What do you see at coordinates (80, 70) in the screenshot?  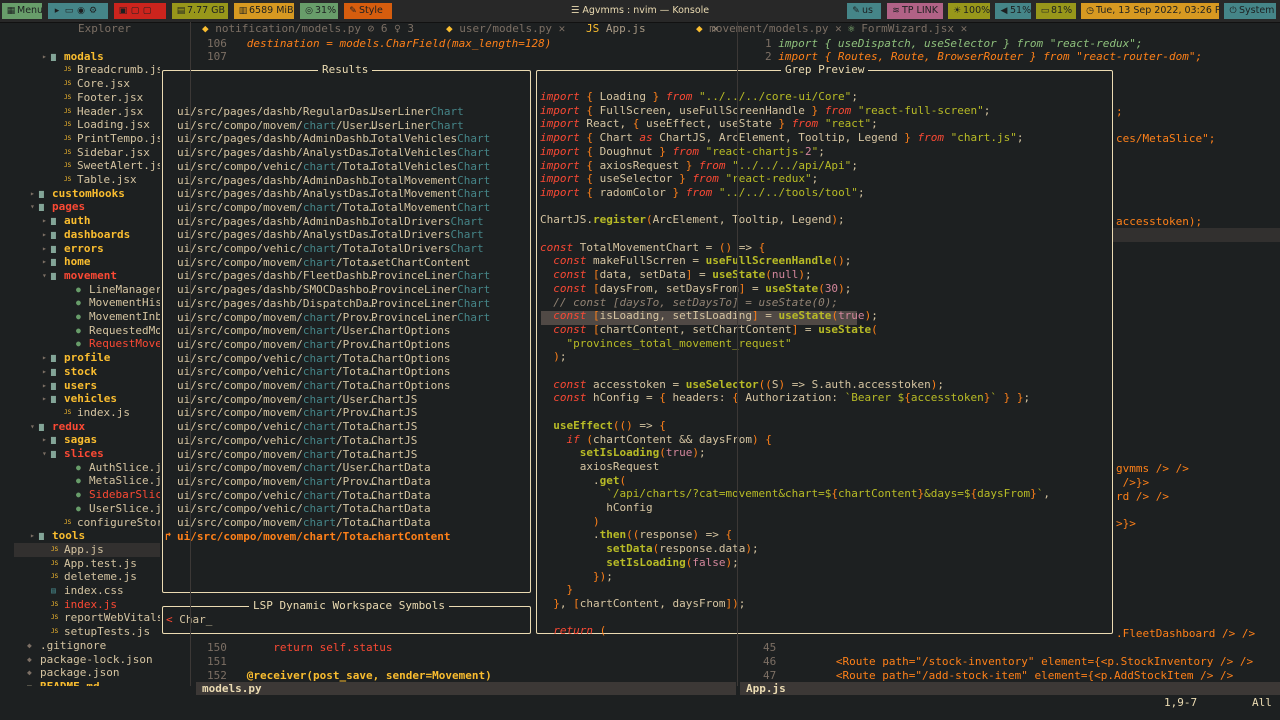 I see `explorer-item: JS Breadcrumb.jsx` at bounding box center [80, 70].